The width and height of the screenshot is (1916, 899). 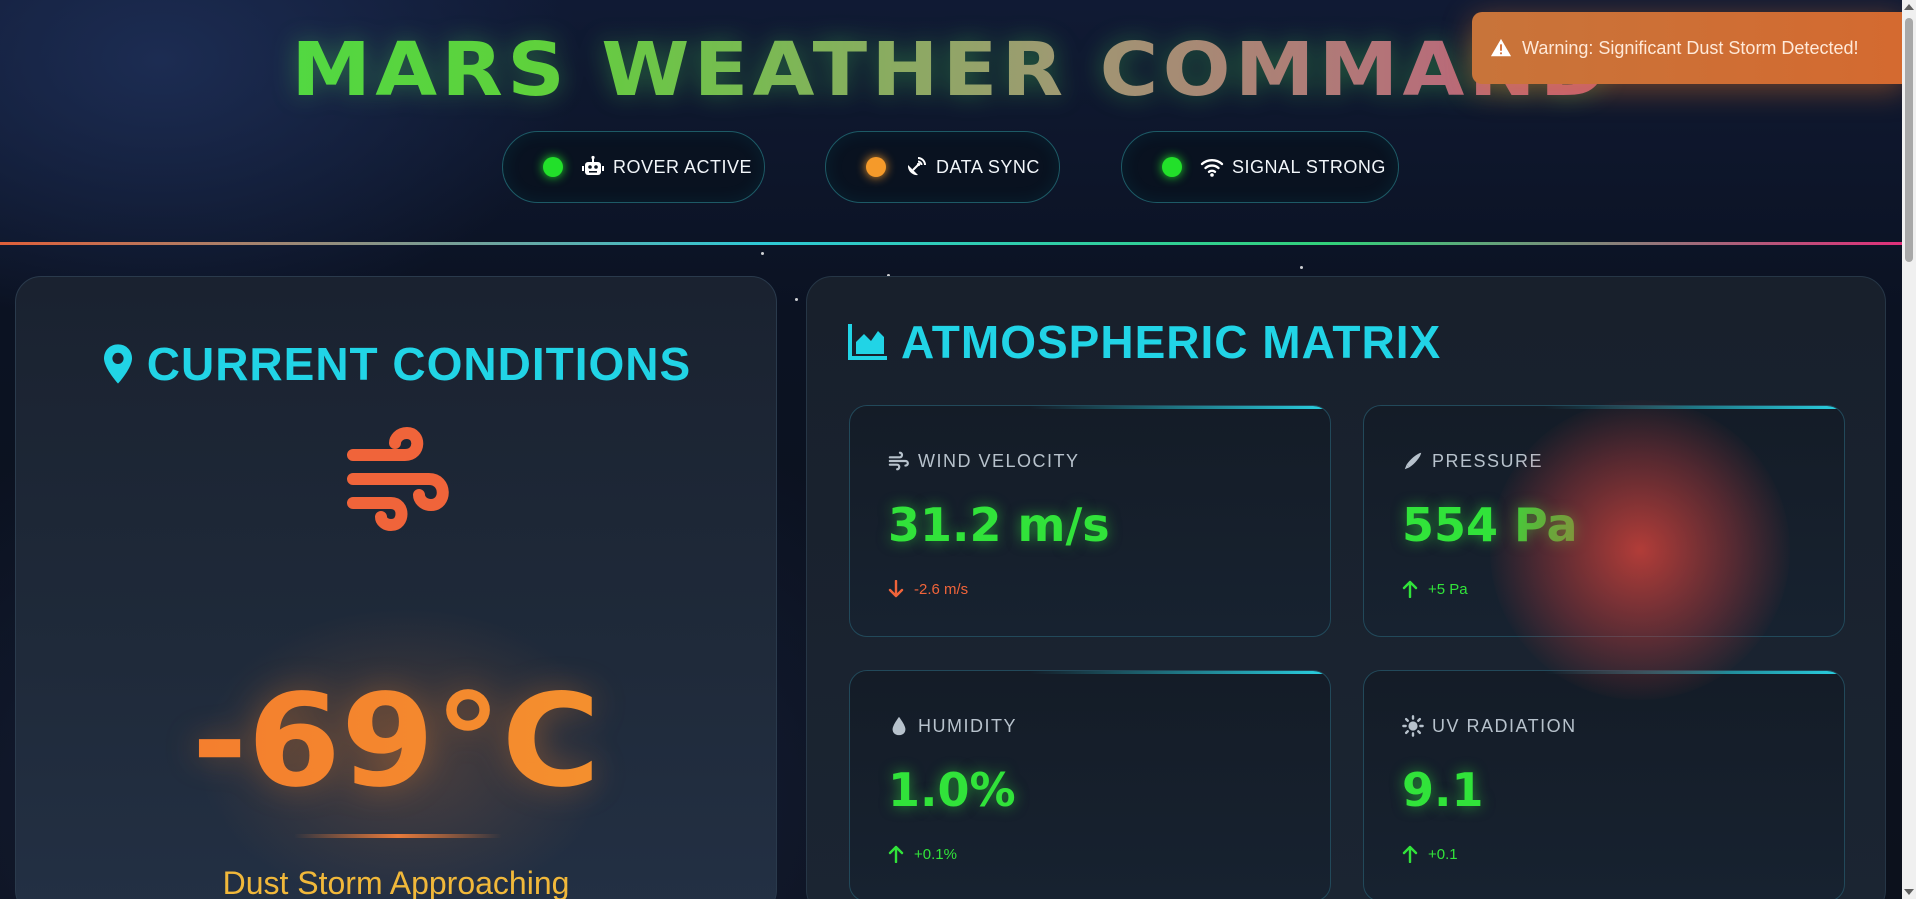 I want to click on metric-card-uv: UV RADIATION 9.1 +0.1, so click(x=1604, y=784).